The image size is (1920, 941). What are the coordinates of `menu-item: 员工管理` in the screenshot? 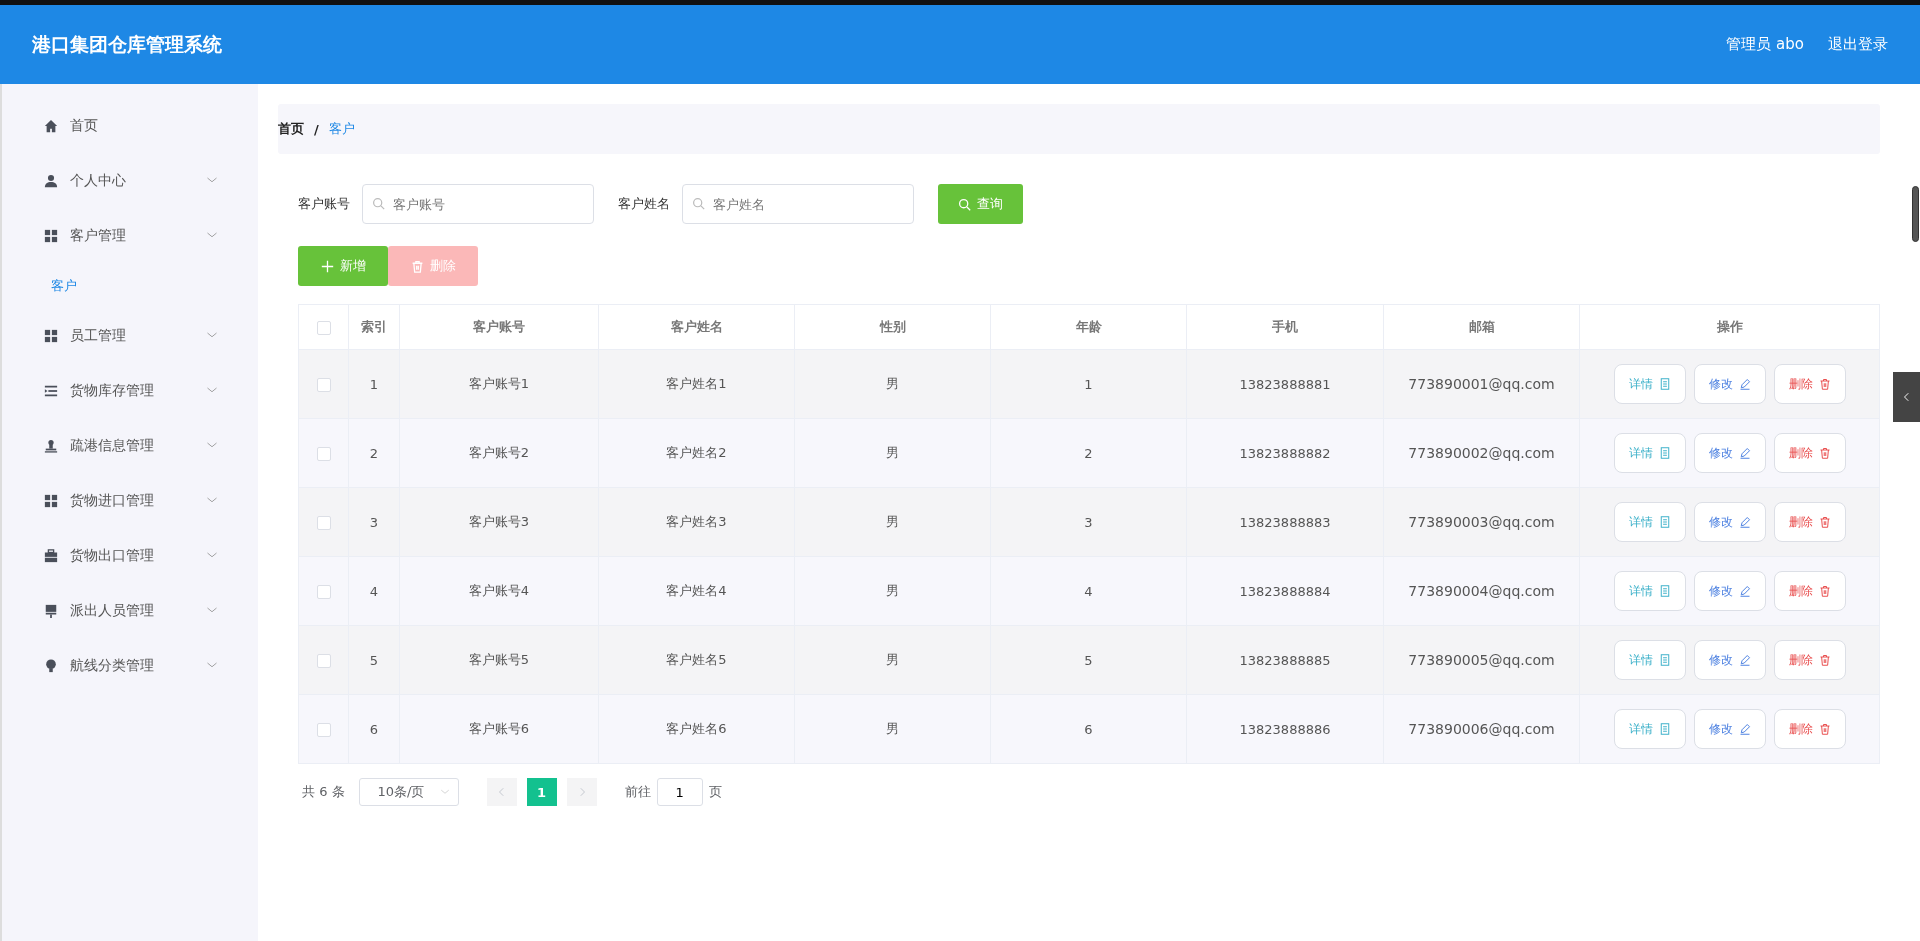 It's located at (130, 335).